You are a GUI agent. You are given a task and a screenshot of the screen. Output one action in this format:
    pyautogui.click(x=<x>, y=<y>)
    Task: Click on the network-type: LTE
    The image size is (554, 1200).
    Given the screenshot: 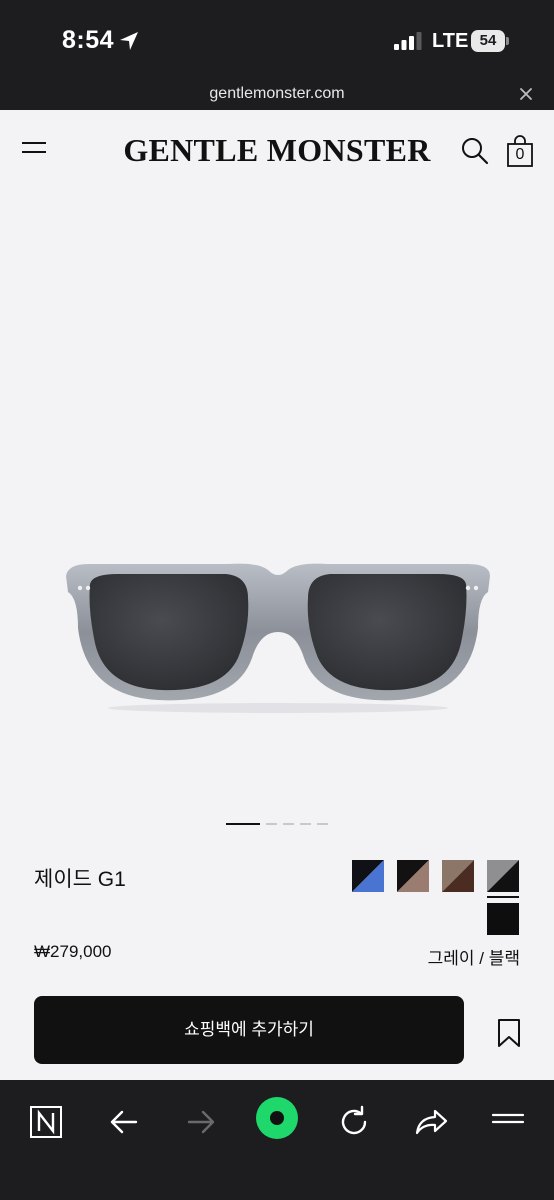 What is the action you would take?
    pyautogui.click(x=450, y=41)
    